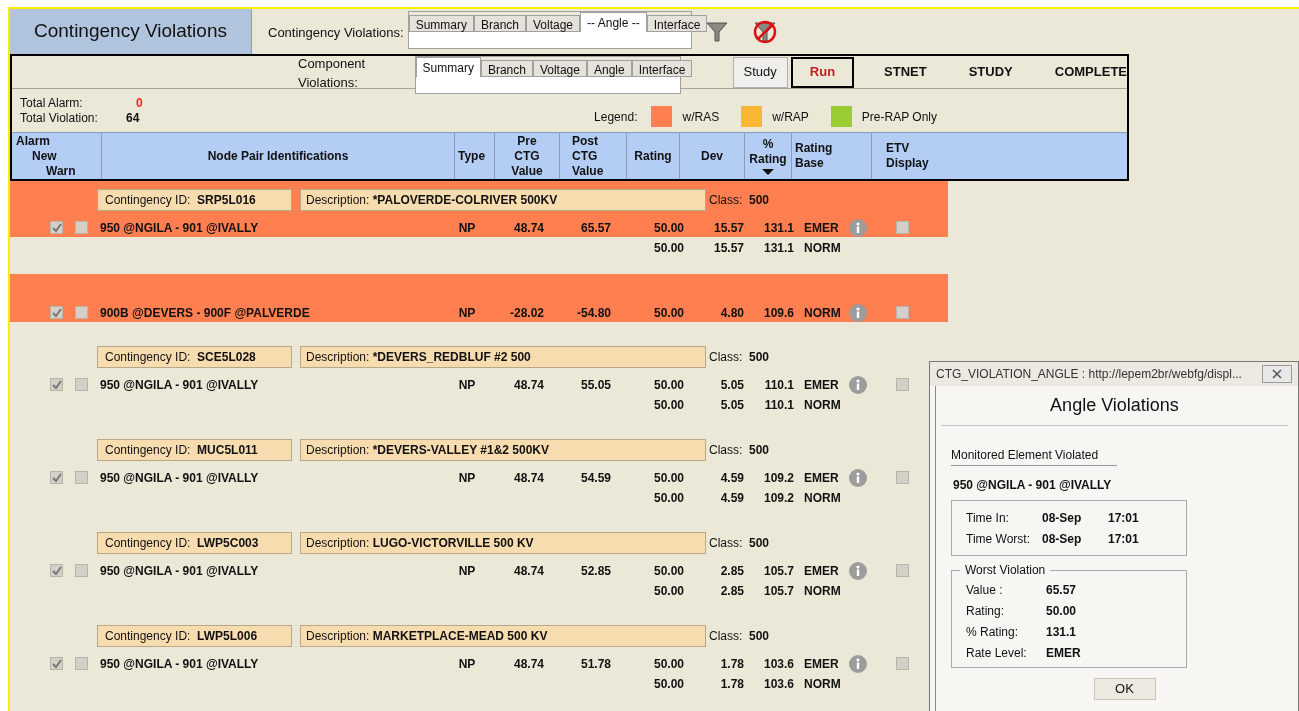 The image size is (1299, 711). What do you see at coordinates (1277, 374) in the screenshot?
I see `close-button` at bounding box center [1277, 374].